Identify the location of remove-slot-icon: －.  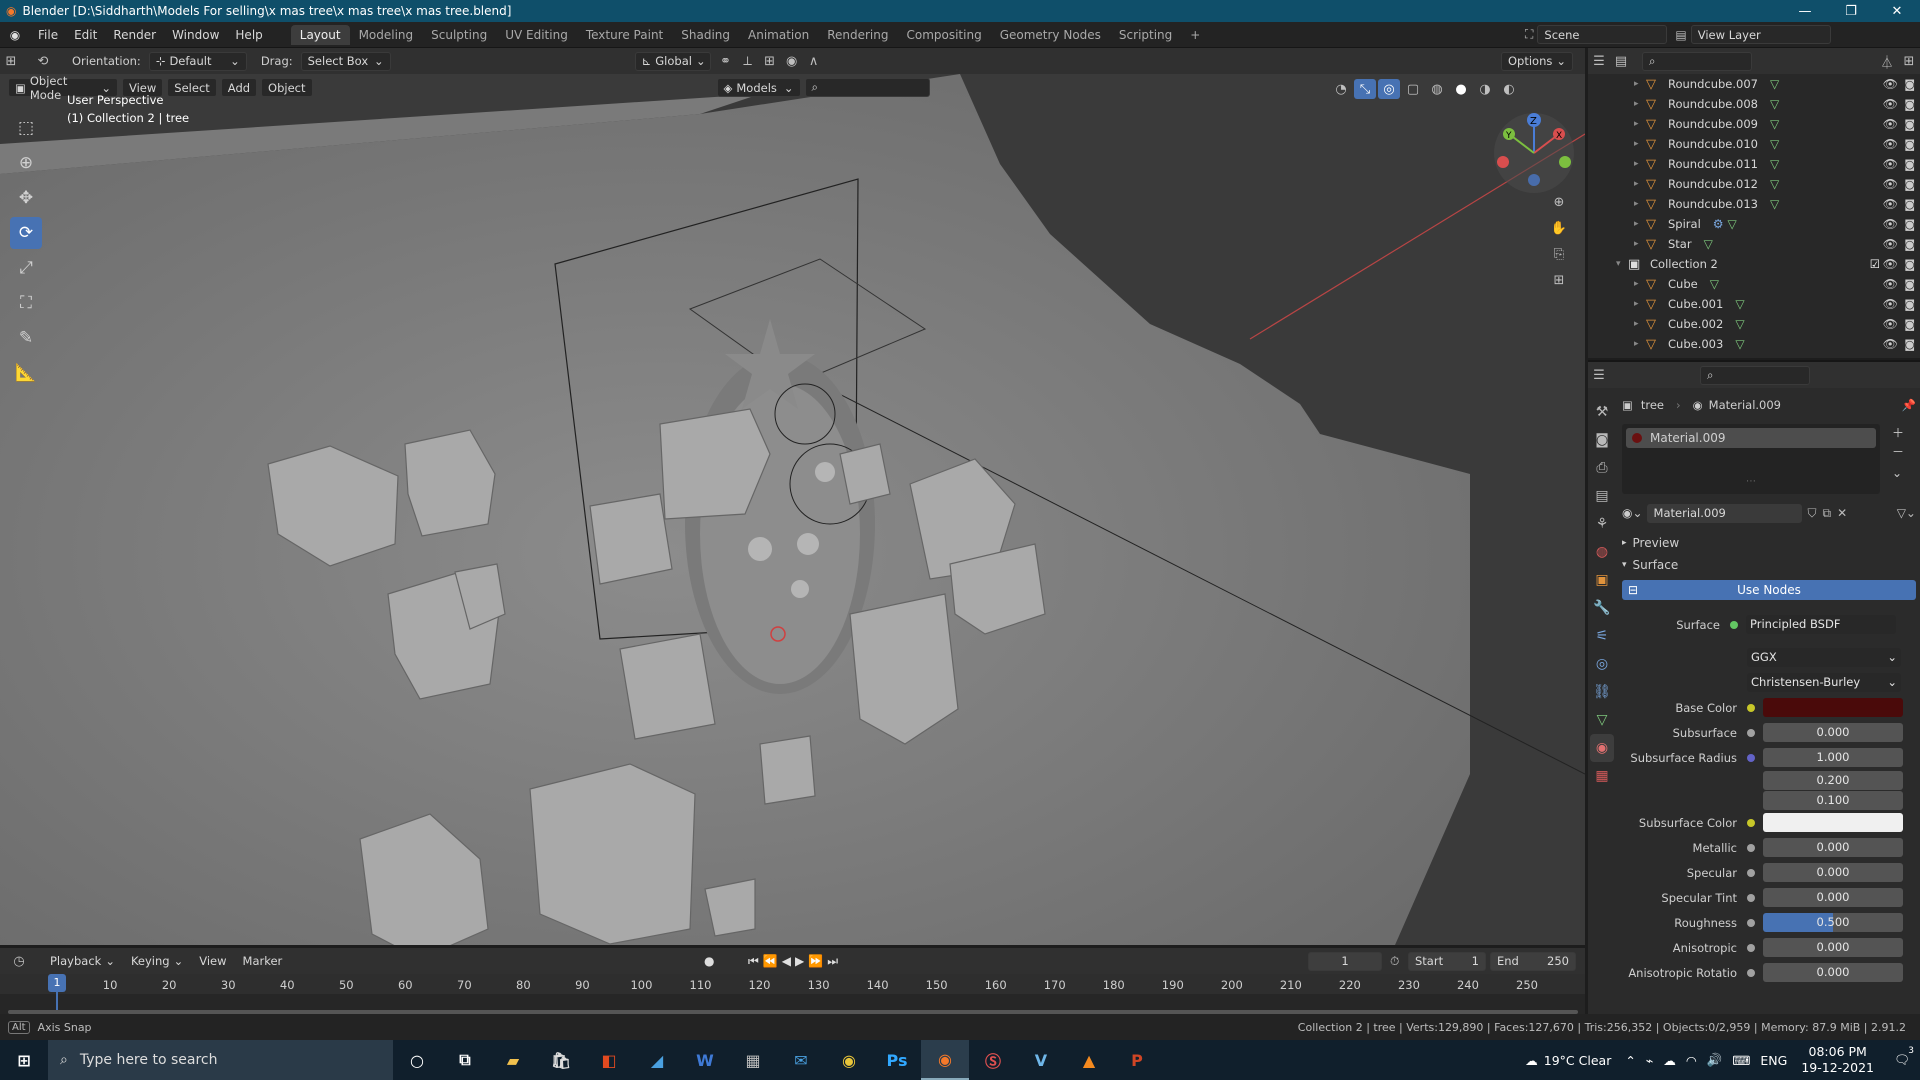
(1898, 451).